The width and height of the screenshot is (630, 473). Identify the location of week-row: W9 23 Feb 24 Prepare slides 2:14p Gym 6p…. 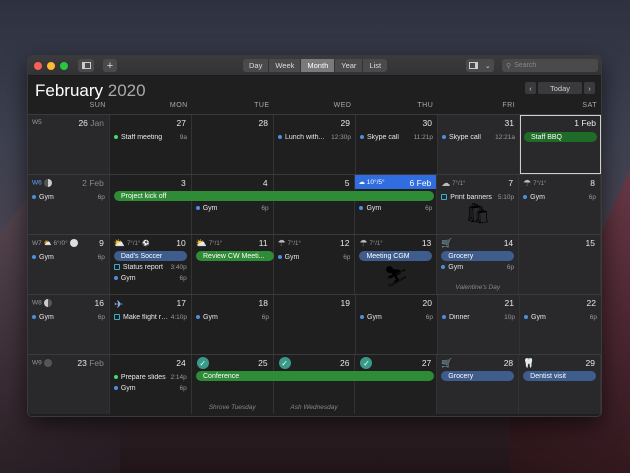
(314, 384).